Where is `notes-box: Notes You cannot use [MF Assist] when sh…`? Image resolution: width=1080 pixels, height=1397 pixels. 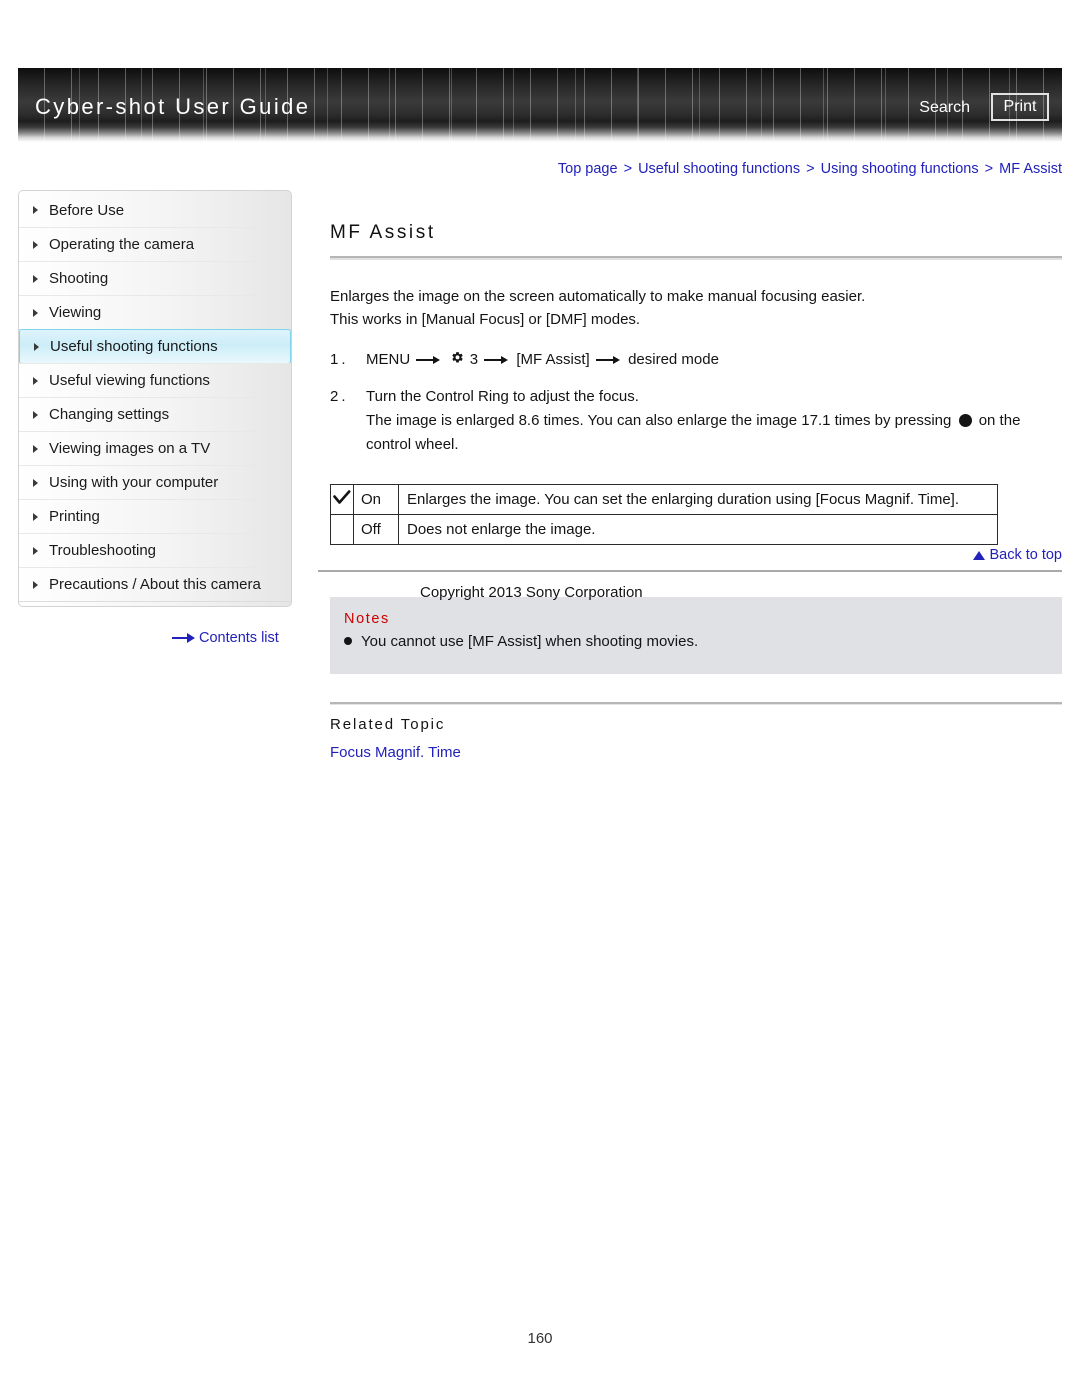 notes-box: Notes You cannot use [MF Assist] when sh… is located at coordinates (696, 635).